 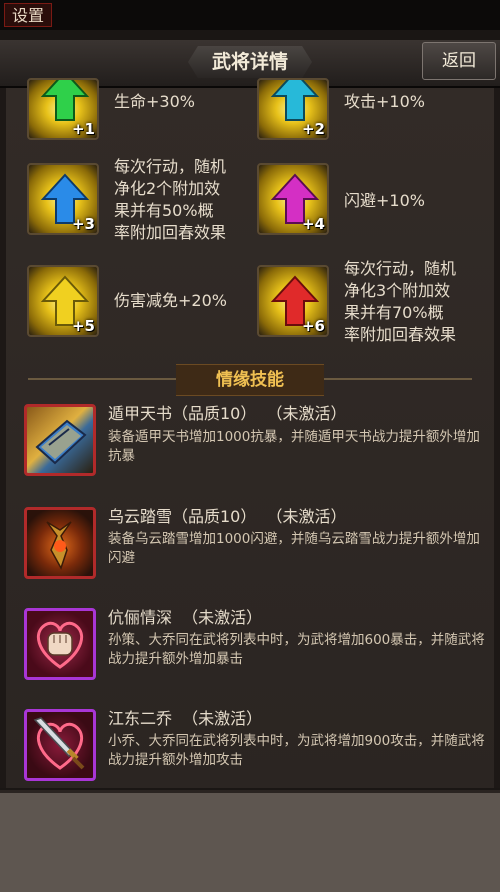 What do you see at coordinates (400, 301) in the screenshot?
I see `star-bonus-text: 每次行动，随机 净化3个附加效 果并有70%概 率附加回春效果` at bounding box center [400, 301].